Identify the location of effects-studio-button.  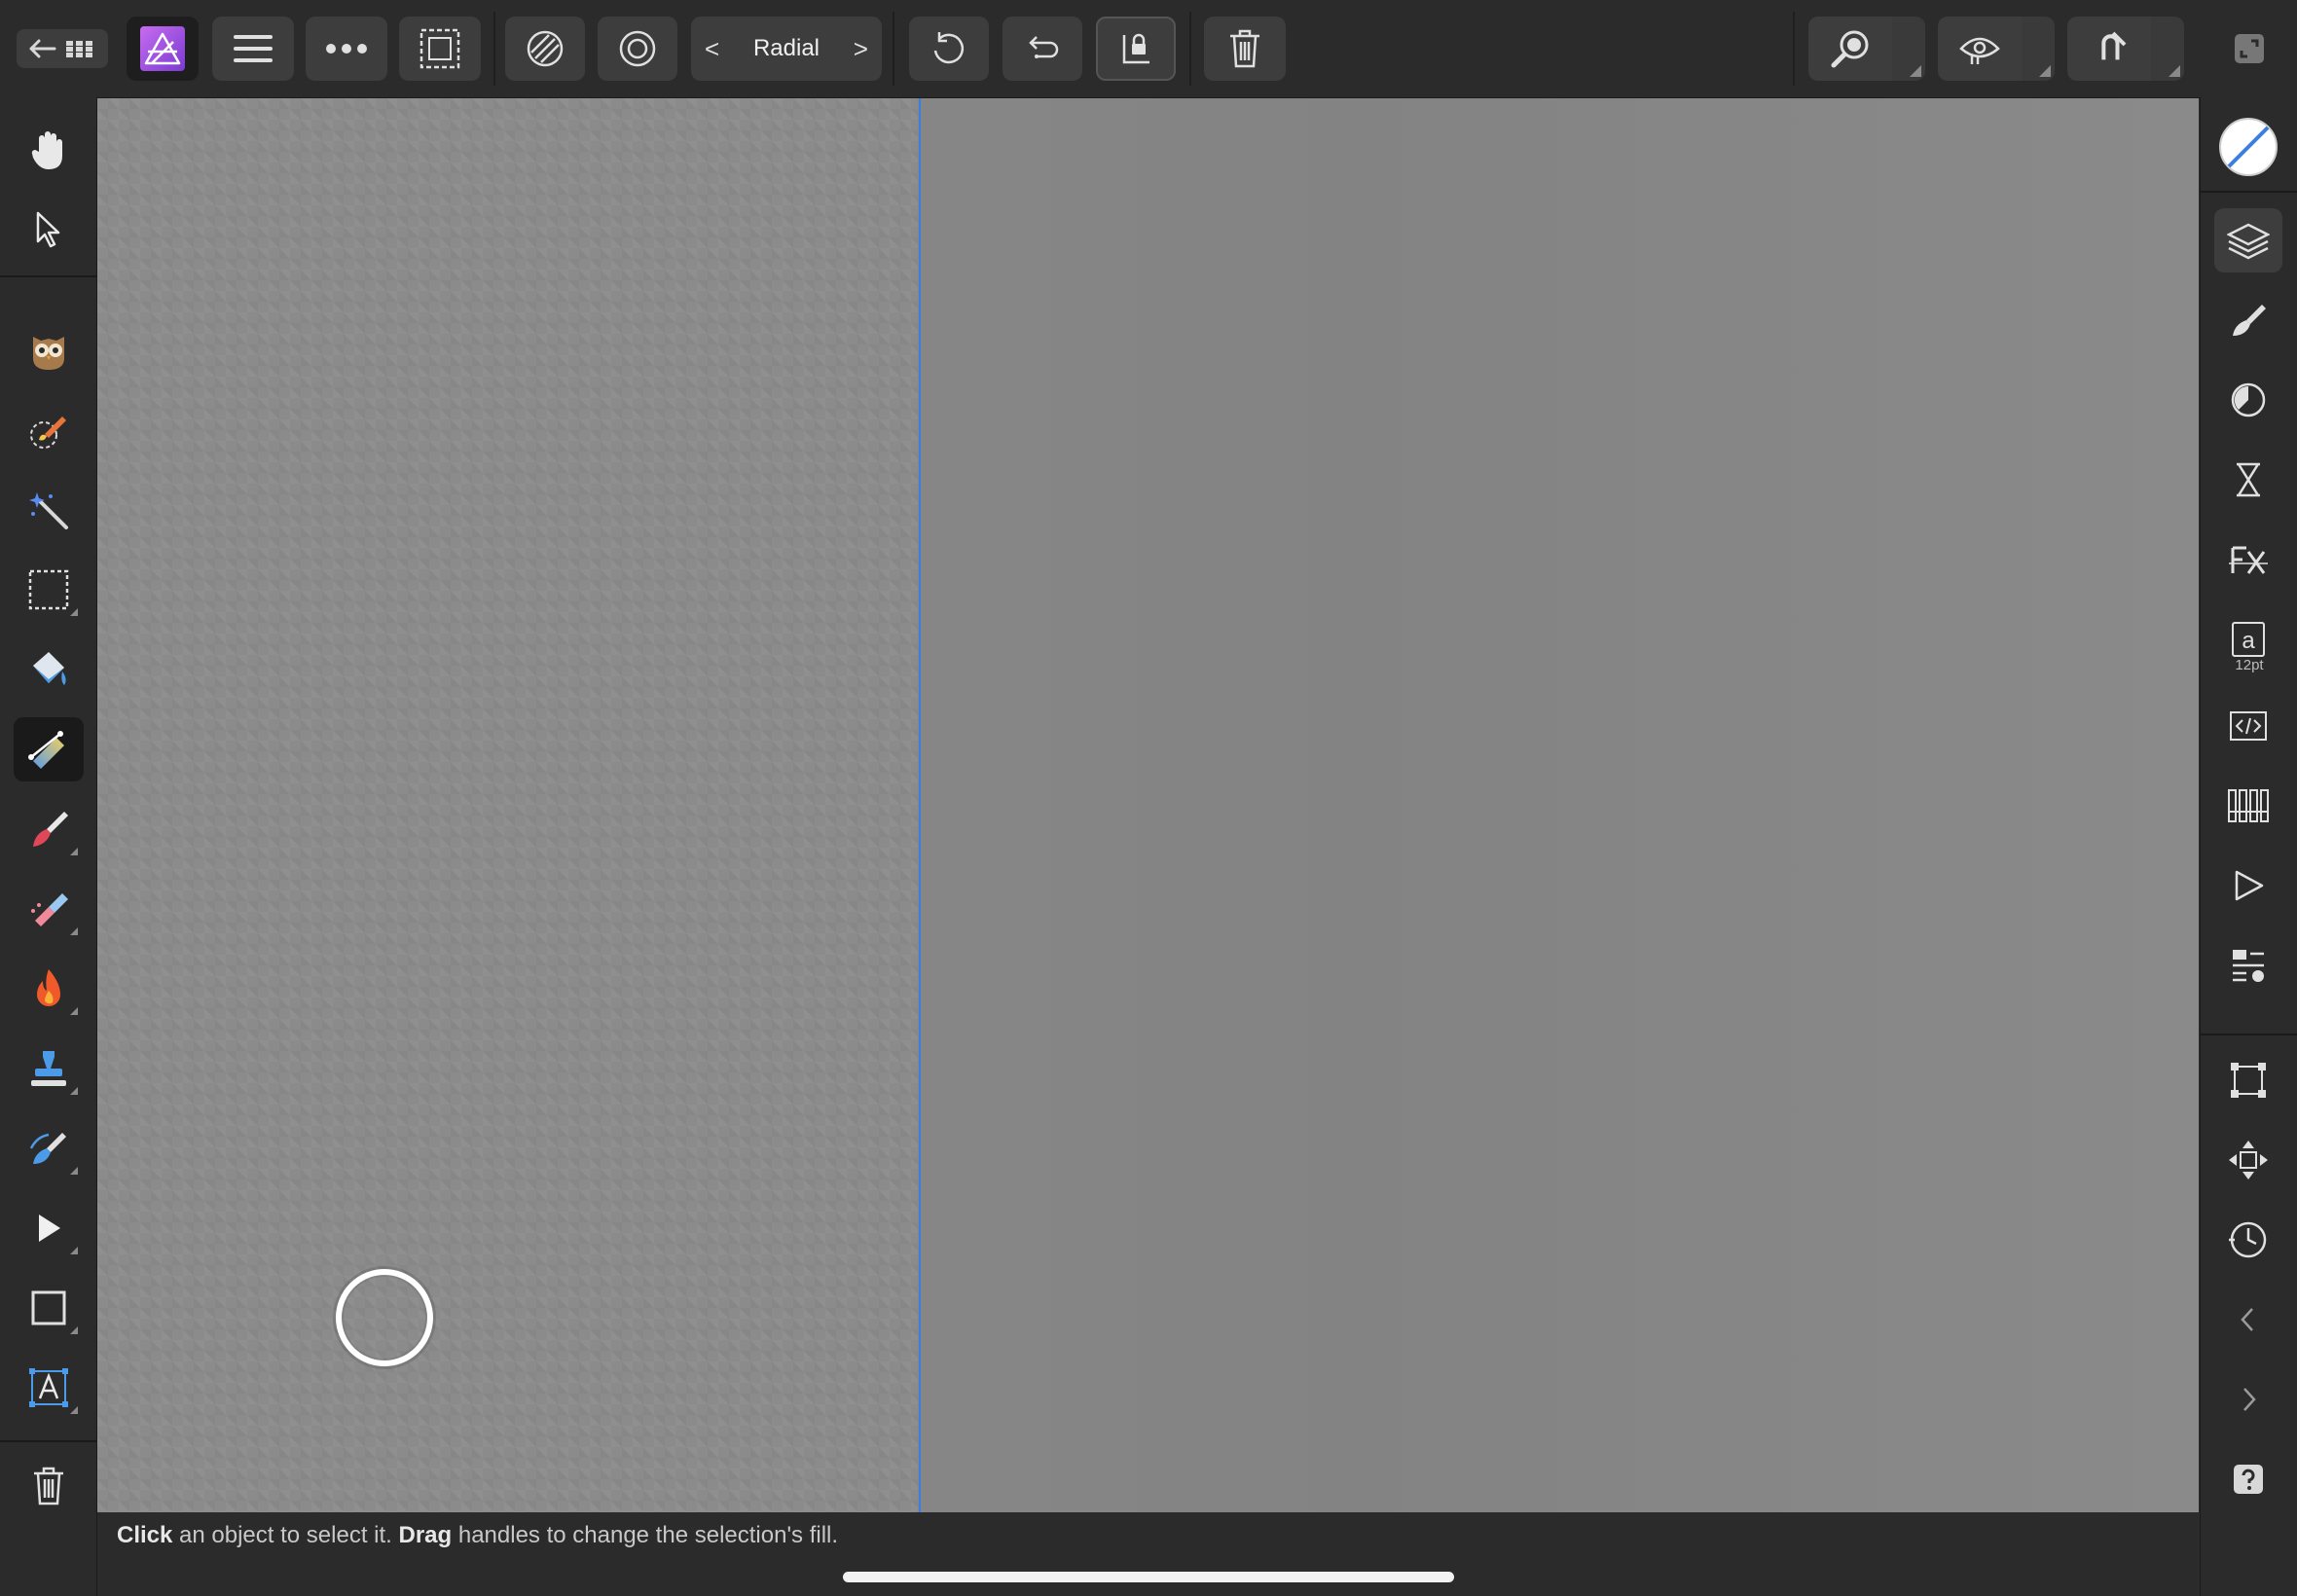
(2248, 559).